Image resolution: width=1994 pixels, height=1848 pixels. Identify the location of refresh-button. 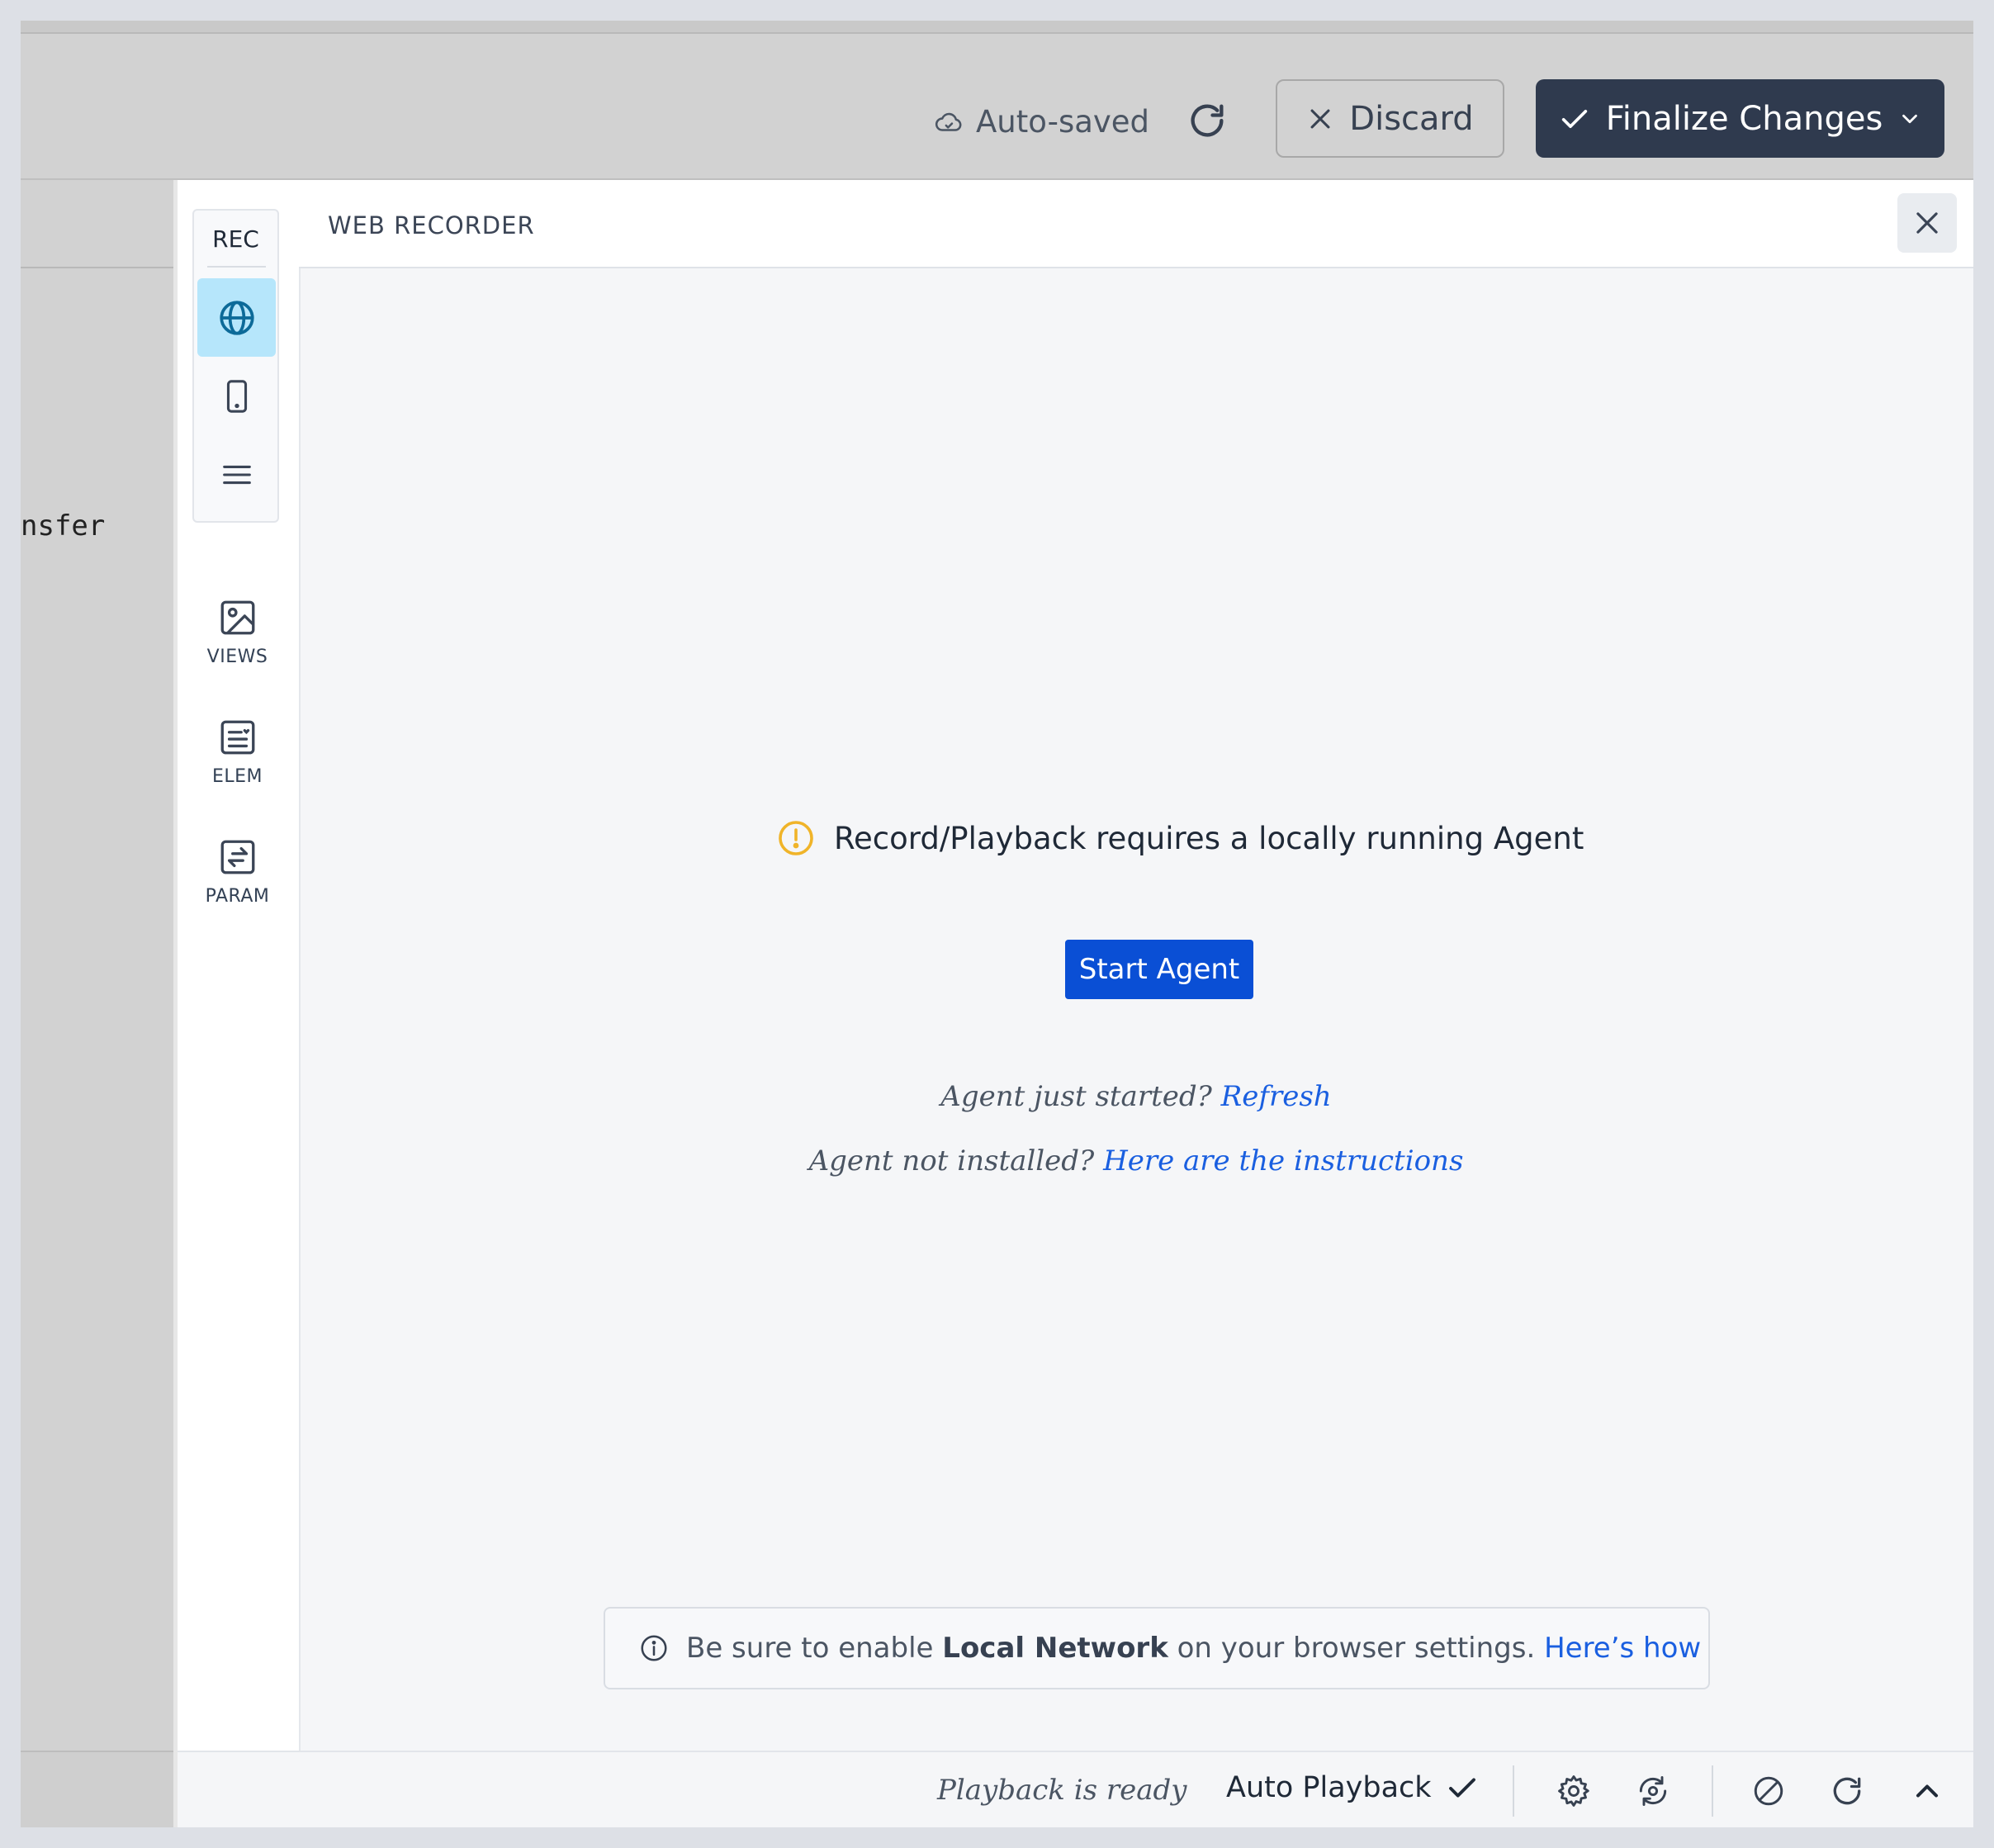
(1207, 121).